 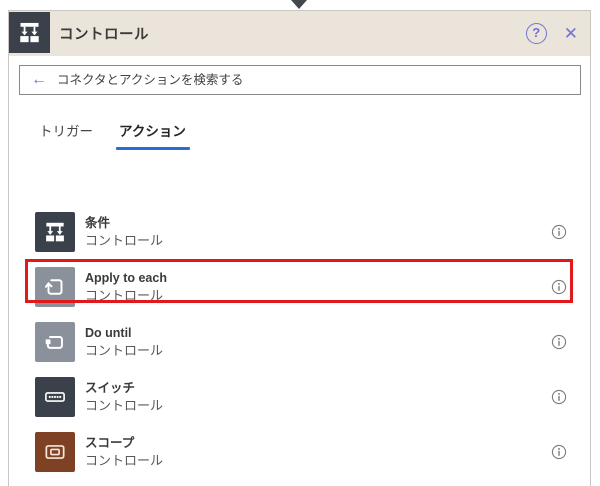 I want to click on header-actions: ? ✕, so click(x=553, y=33).